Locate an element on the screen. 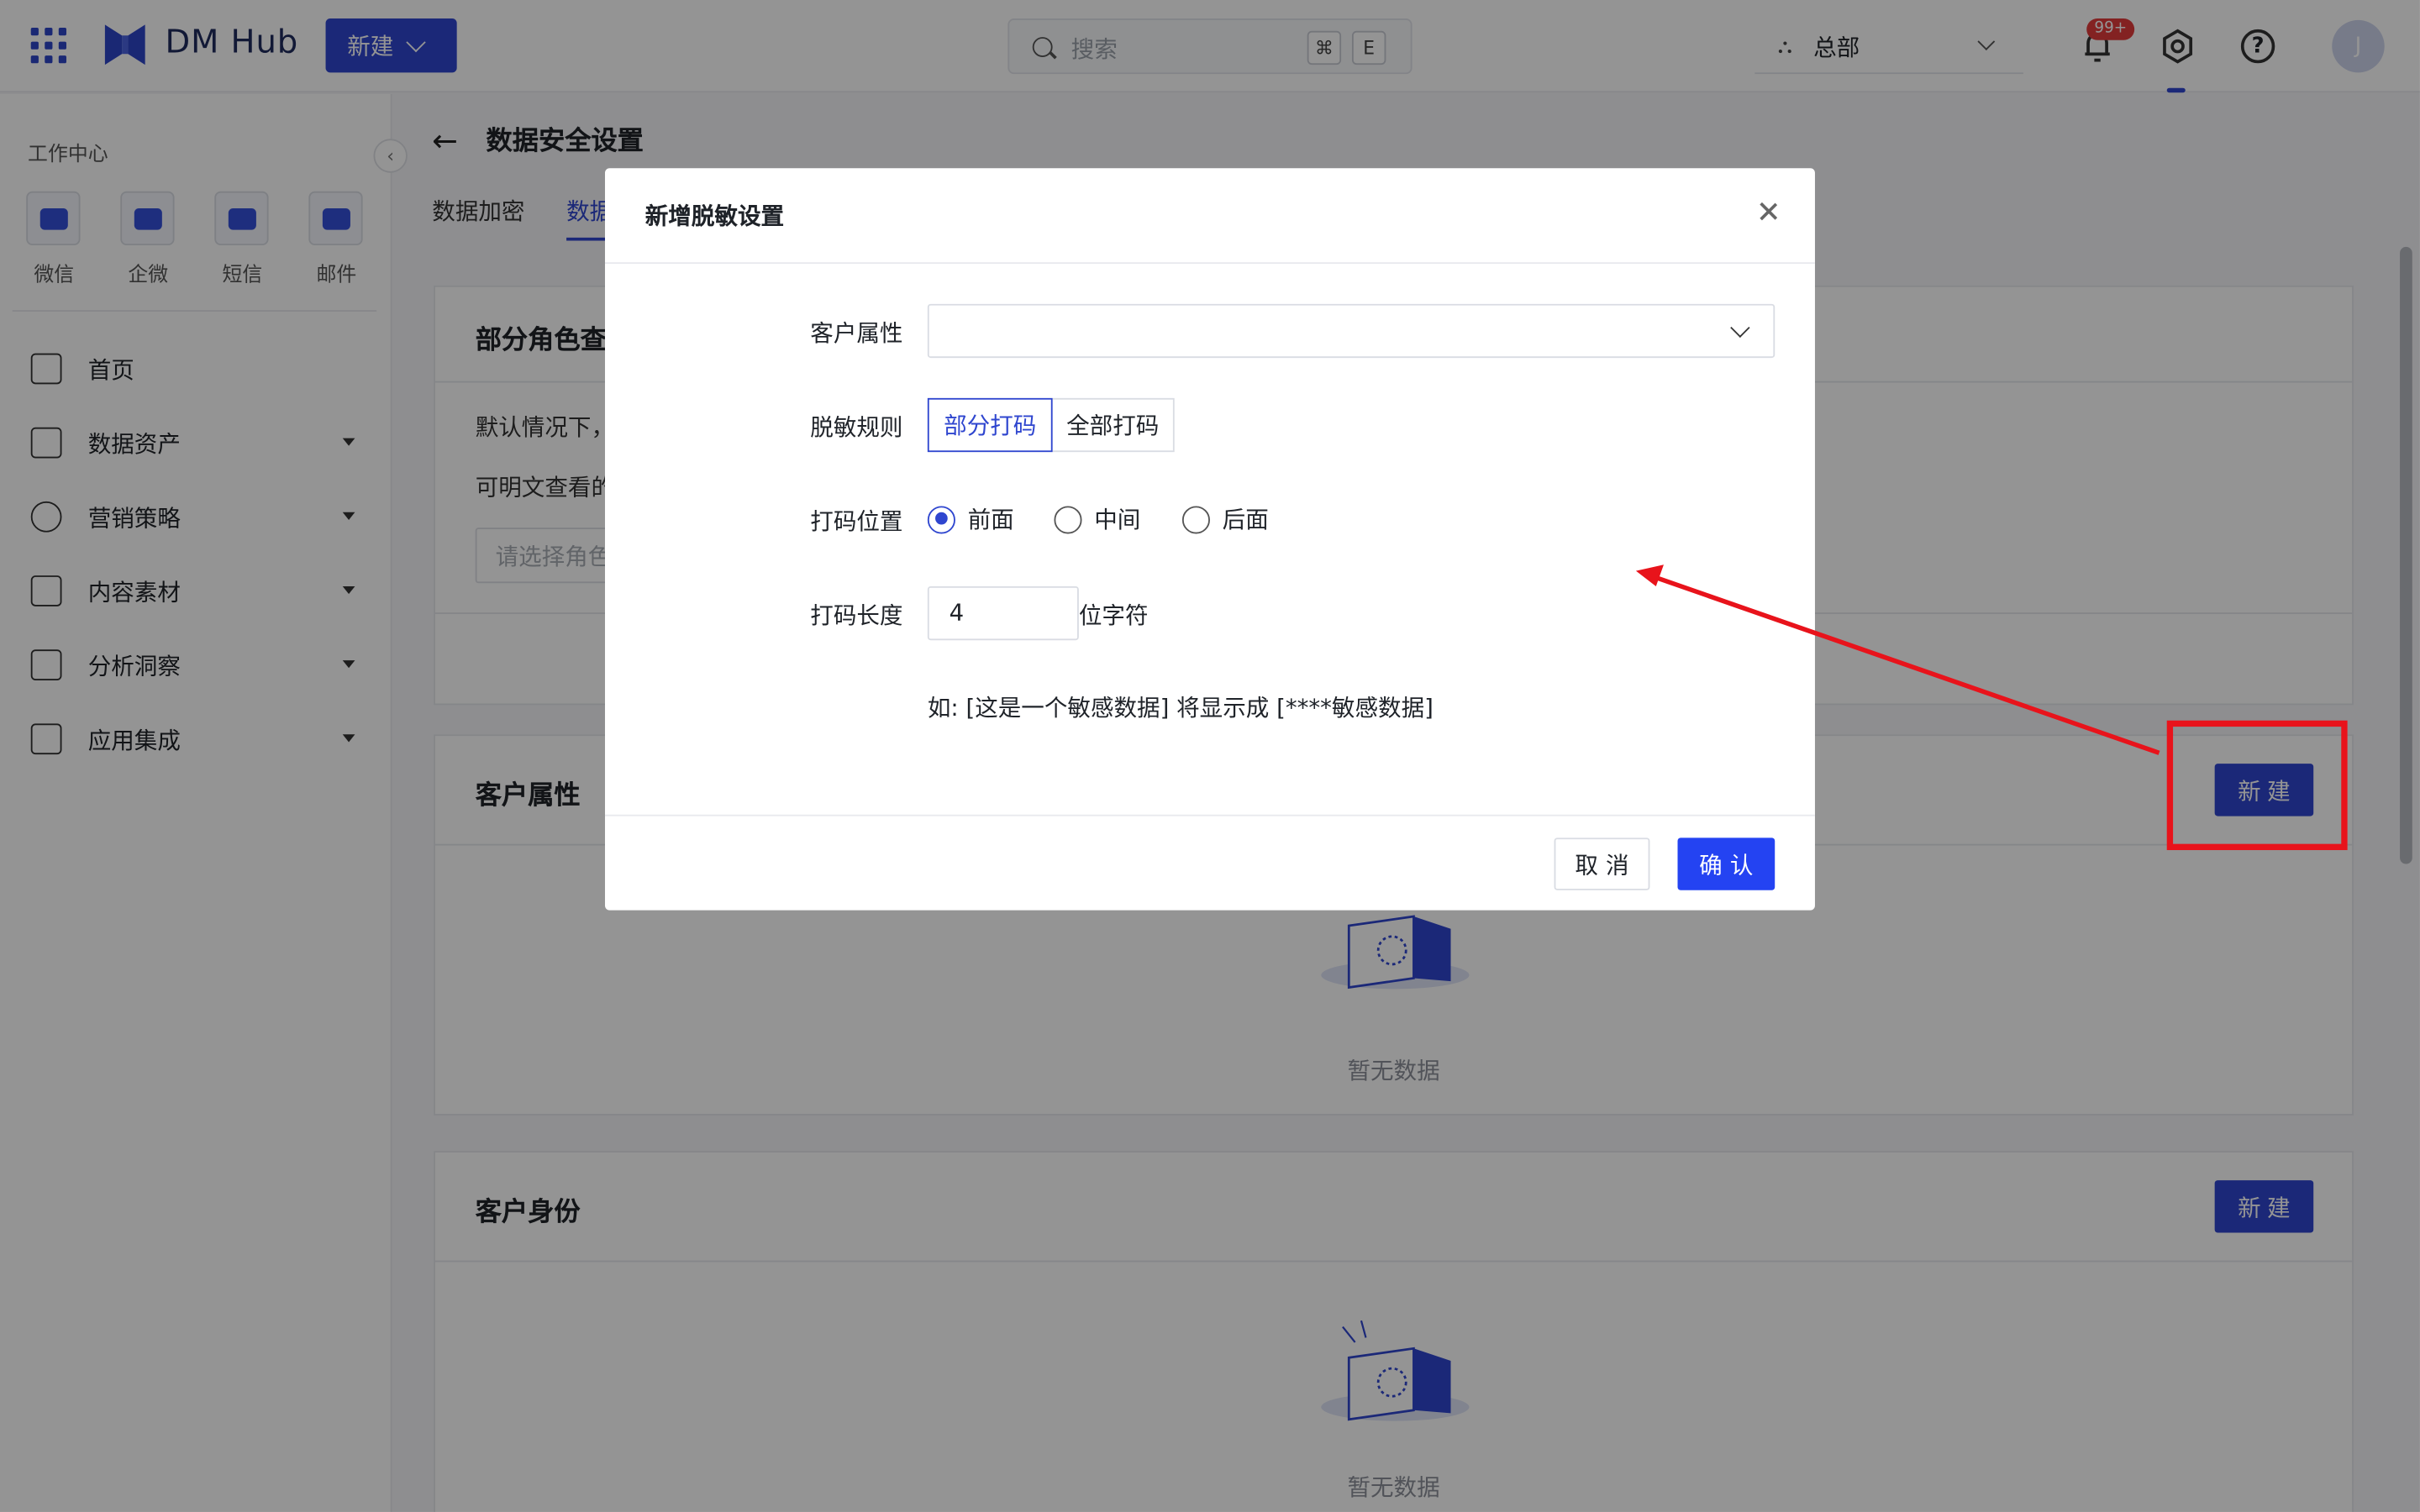  dialog-title: 新增脱敏设置 is located at coordinates (714, 216).